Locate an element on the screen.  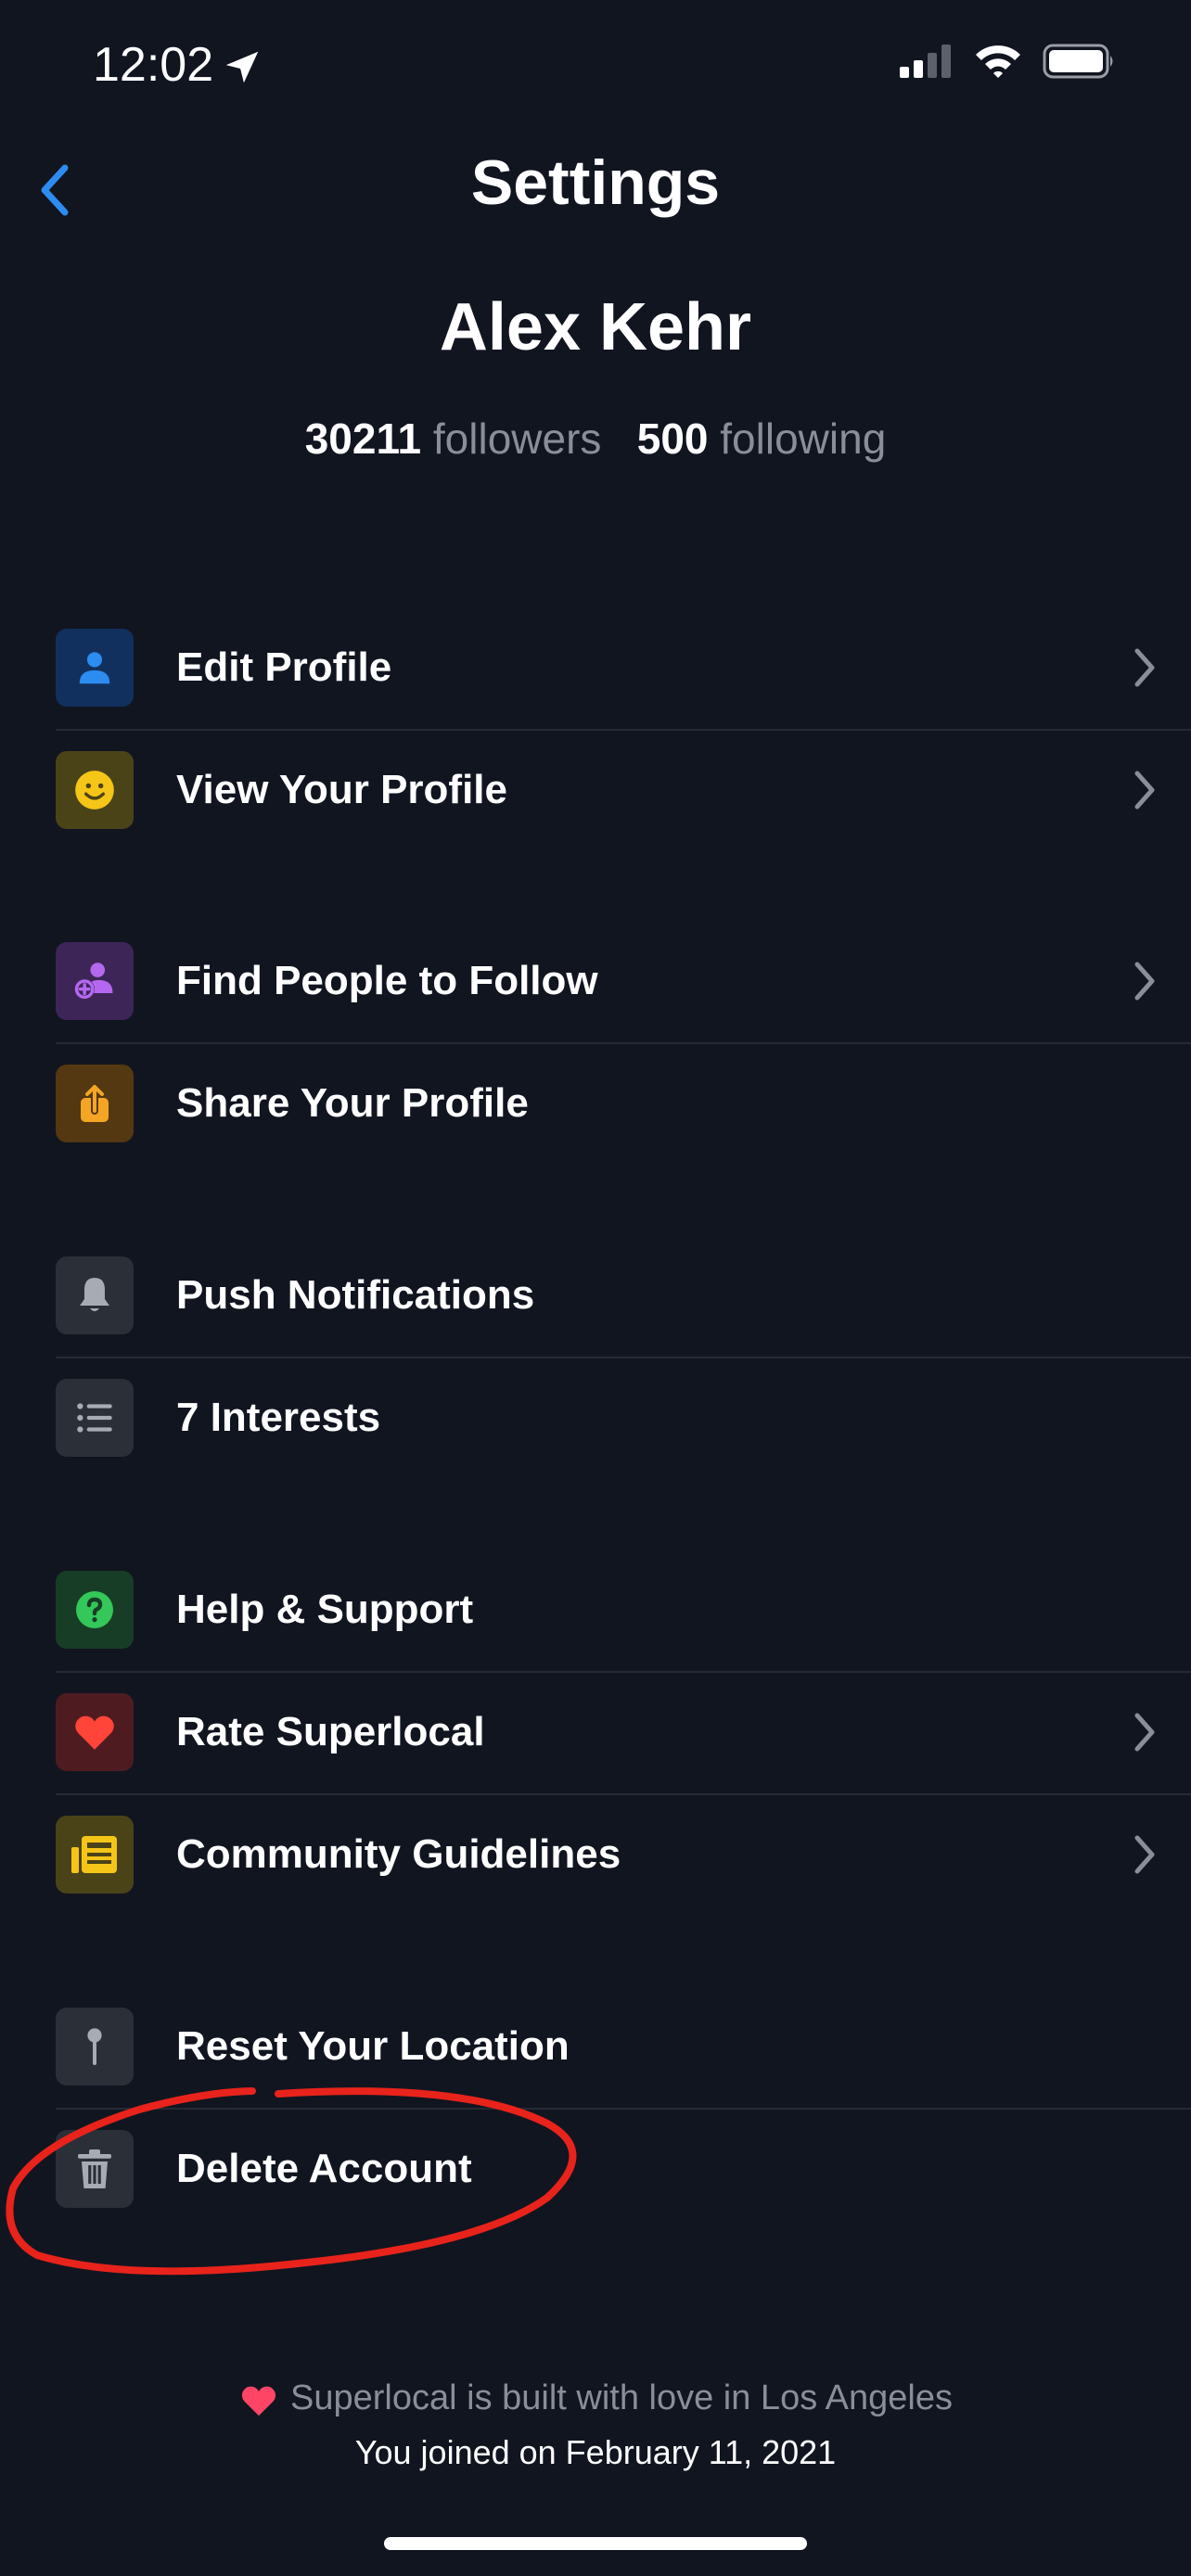
menu-item-rate-superlocal: Rate Superlocal is located at coordinates (623, 1732).